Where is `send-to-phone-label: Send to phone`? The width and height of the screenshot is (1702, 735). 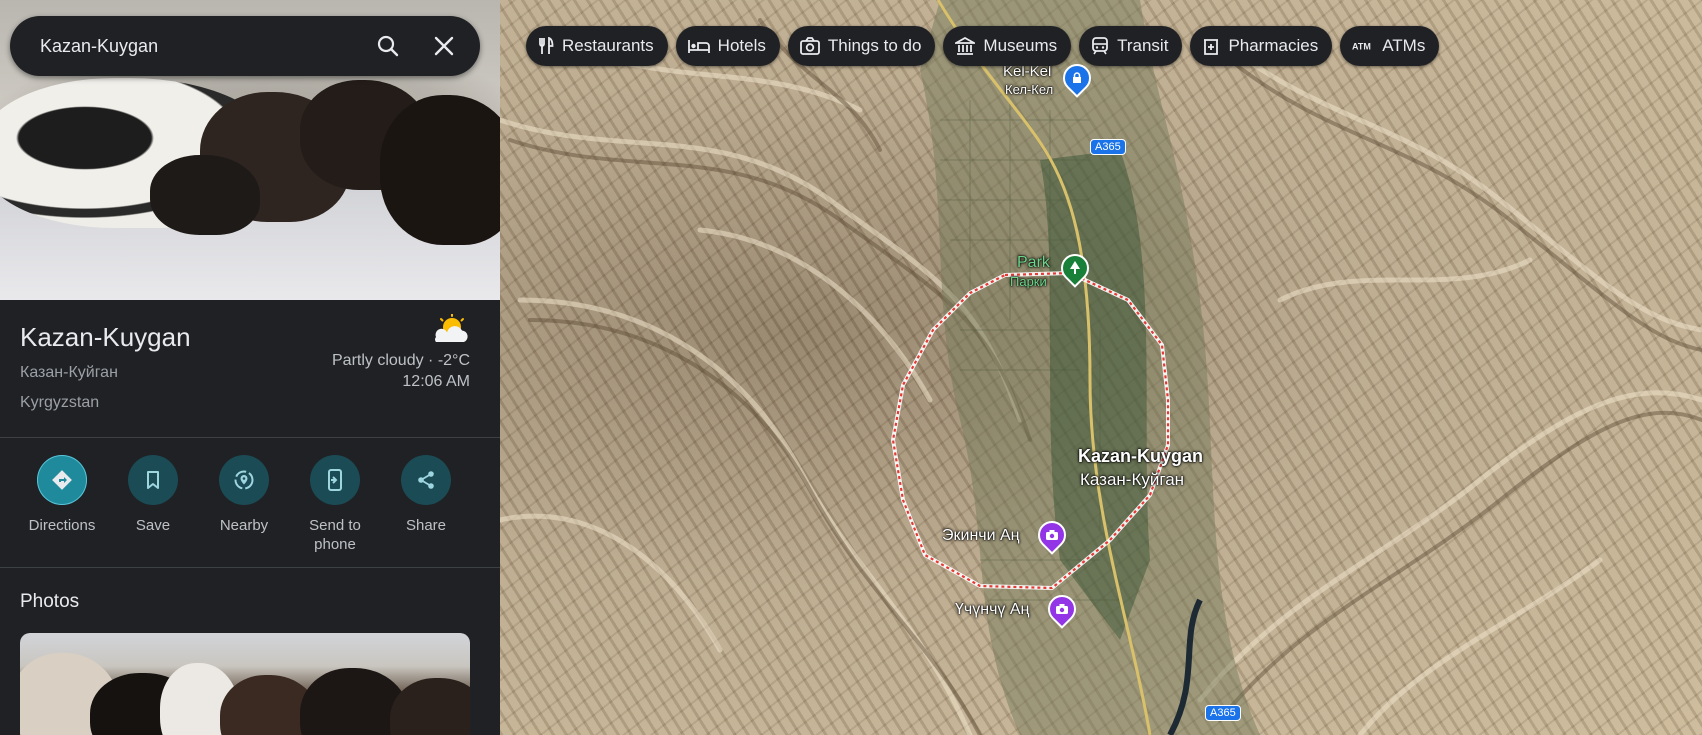 send-to-phone-label: Send to phone is located at coordinates (335, 535).